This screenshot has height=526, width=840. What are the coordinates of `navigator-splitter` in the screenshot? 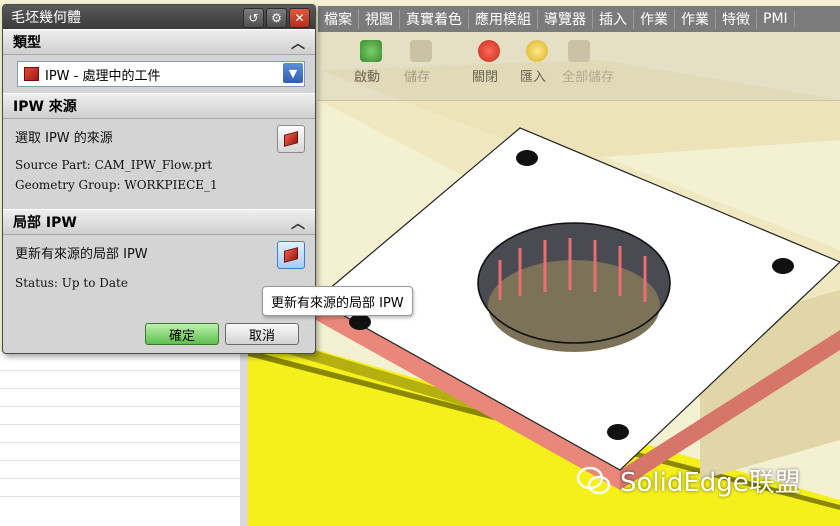 It's located at (244, 439).